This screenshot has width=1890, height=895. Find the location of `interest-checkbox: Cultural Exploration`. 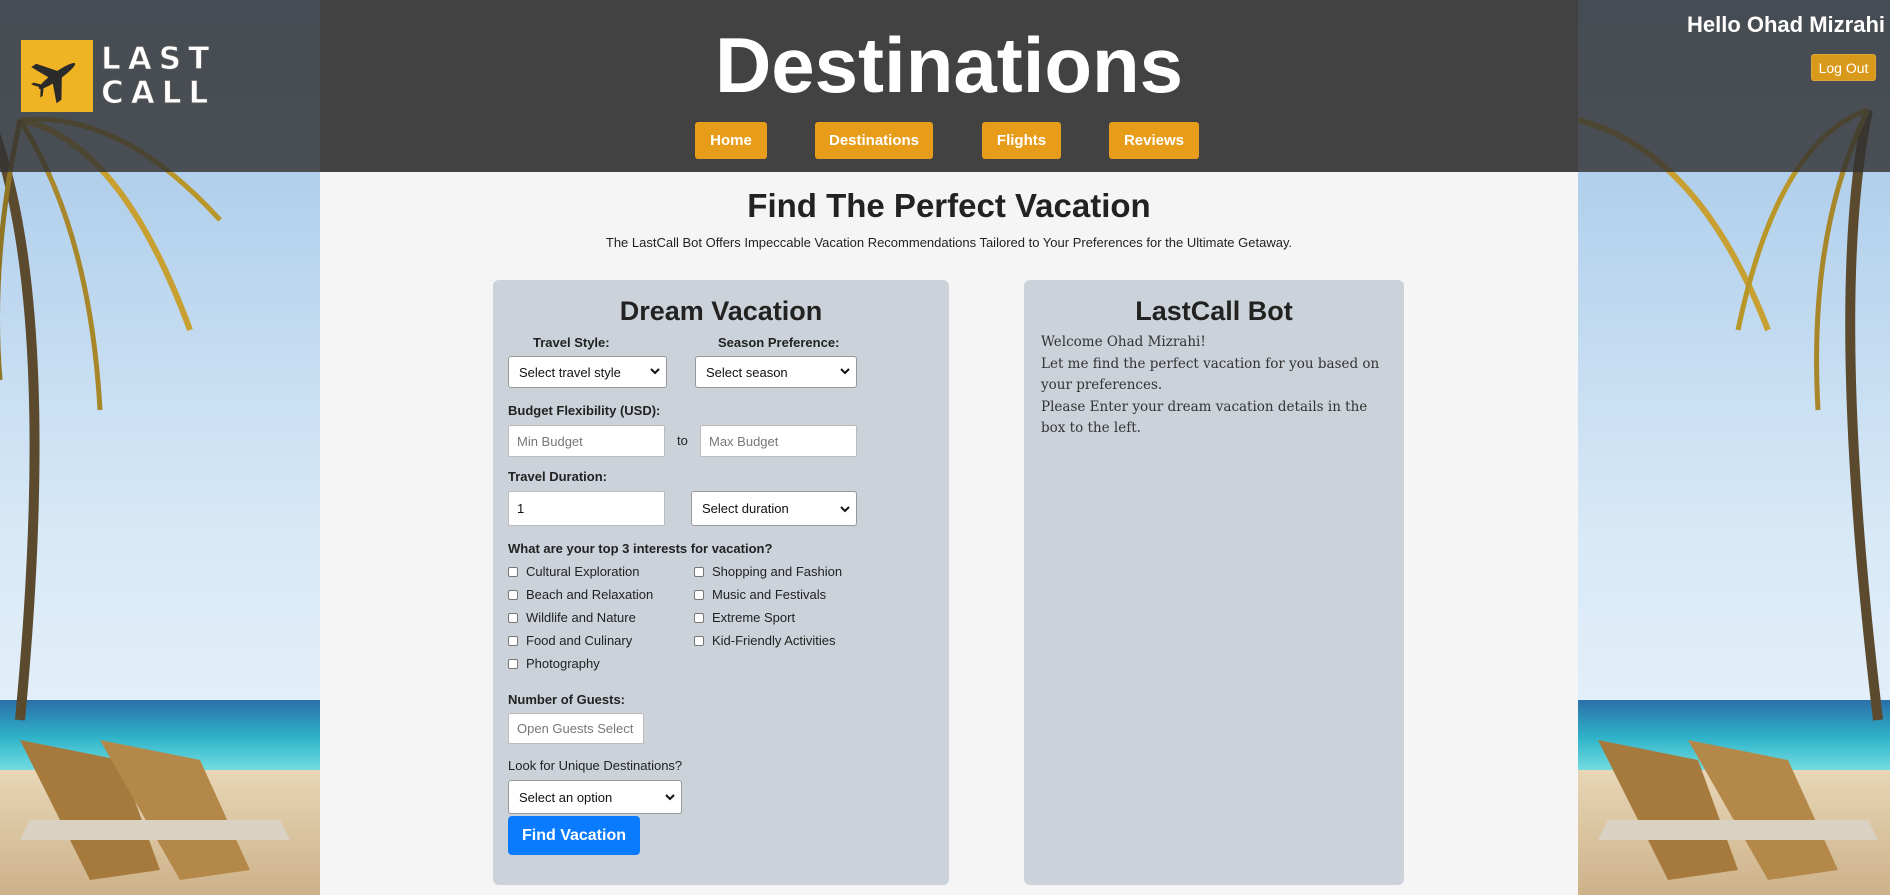

interest-checkbox: Cultural Exploration is located at coordinates (573, 571).